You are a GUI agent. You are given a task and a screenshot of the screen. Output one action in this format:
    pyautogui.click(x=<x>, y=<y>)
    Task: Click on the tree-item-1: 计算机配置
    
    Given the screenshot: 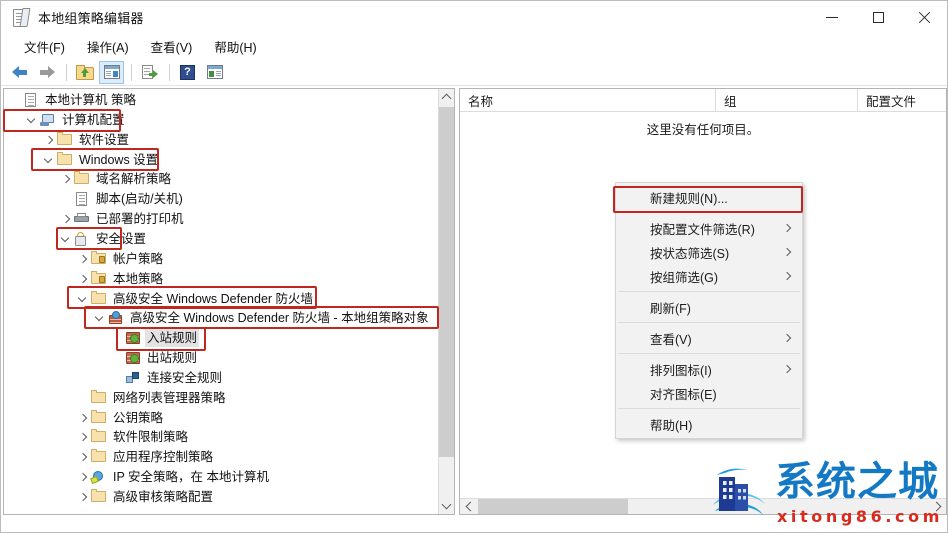 What is the action you would take?
    pyautogui.click(x=76, y=120)
    